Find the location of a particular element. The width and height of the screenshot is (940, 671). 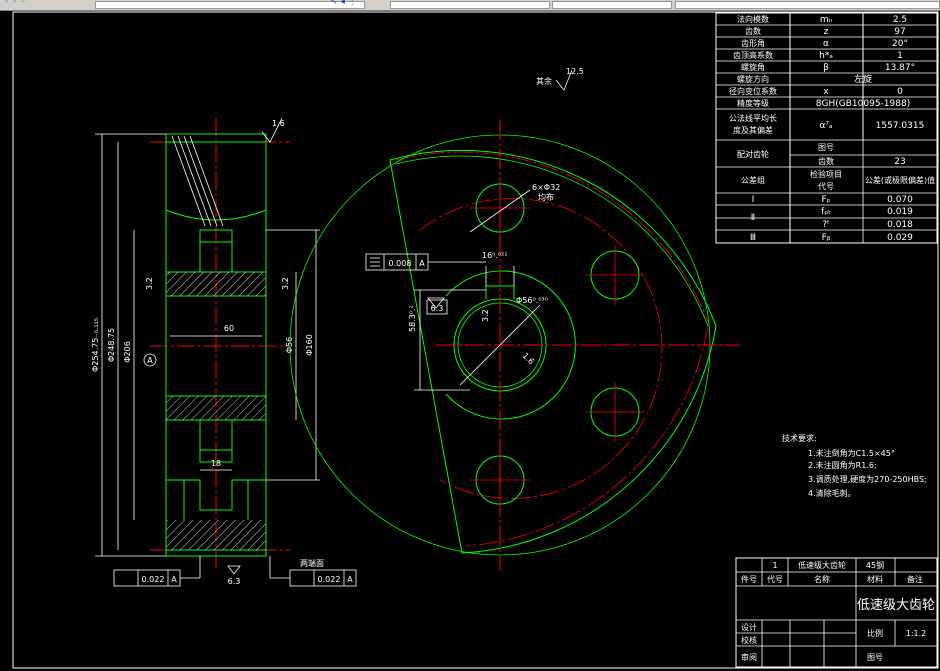

section-hatch-upper-hub is located at coordinates (216, 284).